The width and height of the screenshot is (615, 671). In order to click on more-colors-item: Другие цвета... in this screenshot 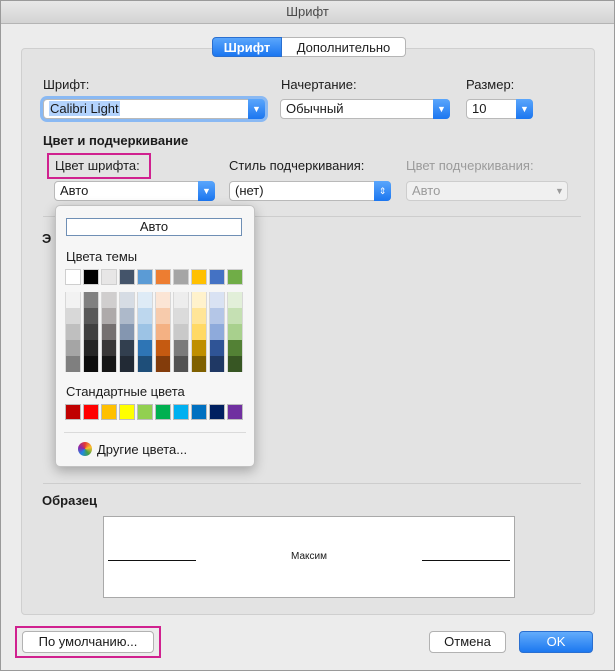, I will do `click(132, 449)`.